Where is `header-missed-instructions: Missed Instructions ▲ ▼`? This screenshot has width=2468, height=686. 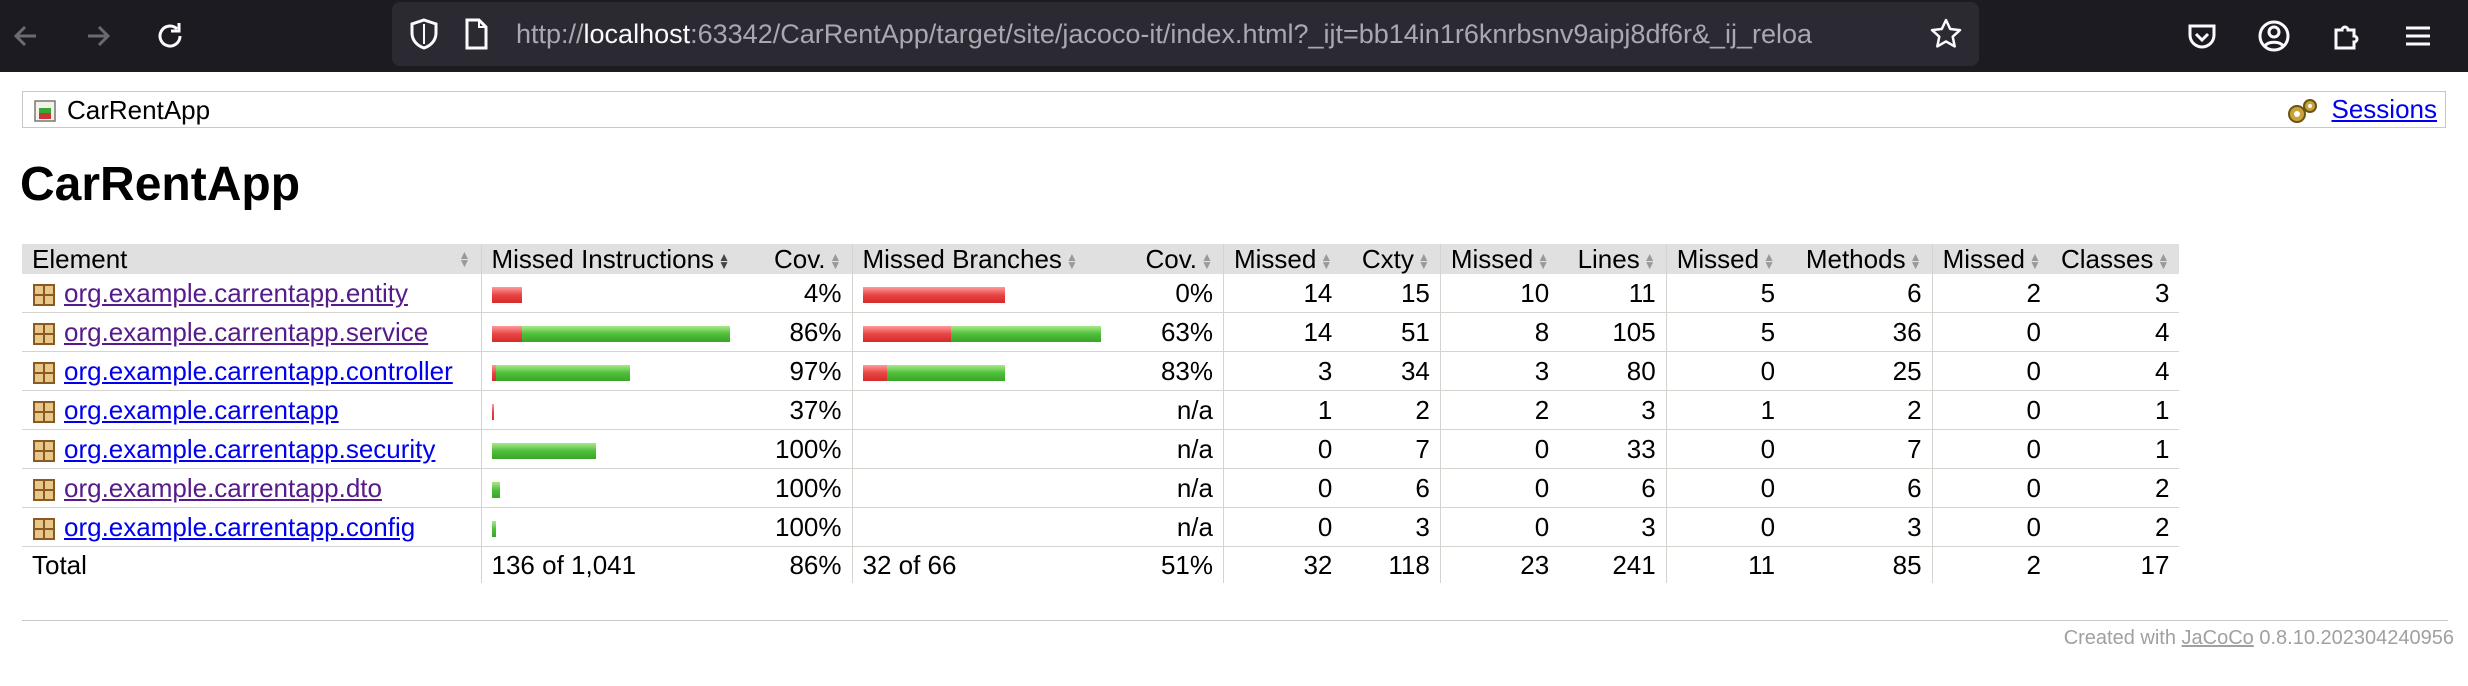 header-missed-instructions: Missed Instructions ▲ ▼ is located at coordinates (614, 259).